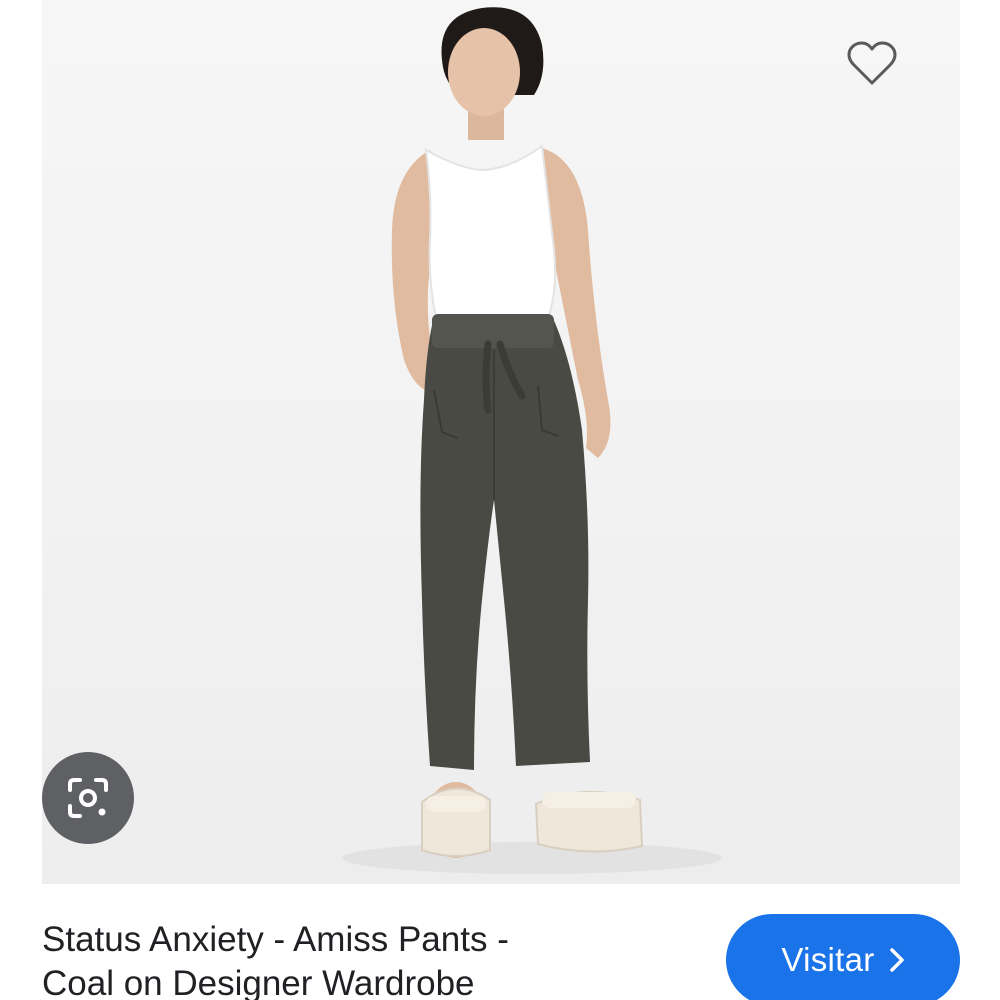  I want to click on google-lens-icon, so click(88, 798).